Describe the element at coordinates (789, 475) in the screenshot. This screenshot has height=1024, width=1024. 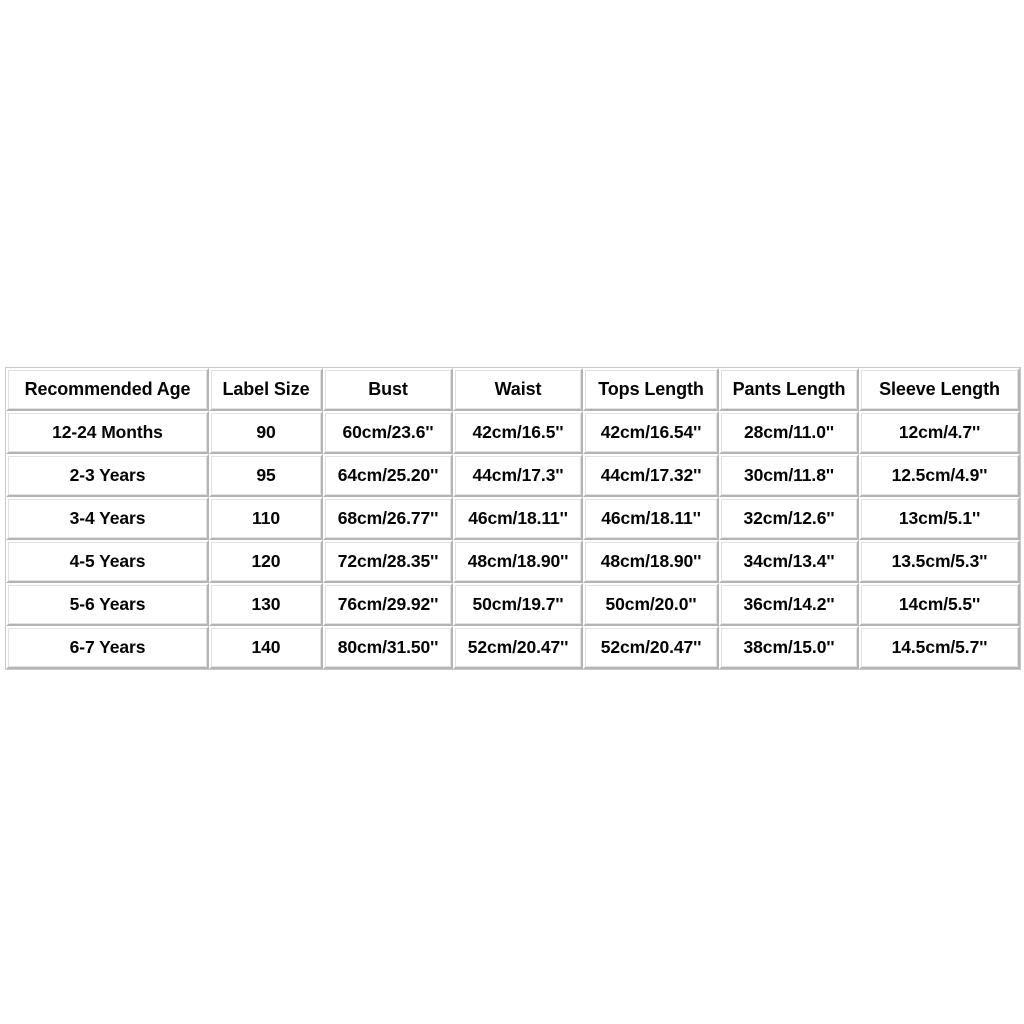
I see `table-cell: 30cm/11.8''` at that location.